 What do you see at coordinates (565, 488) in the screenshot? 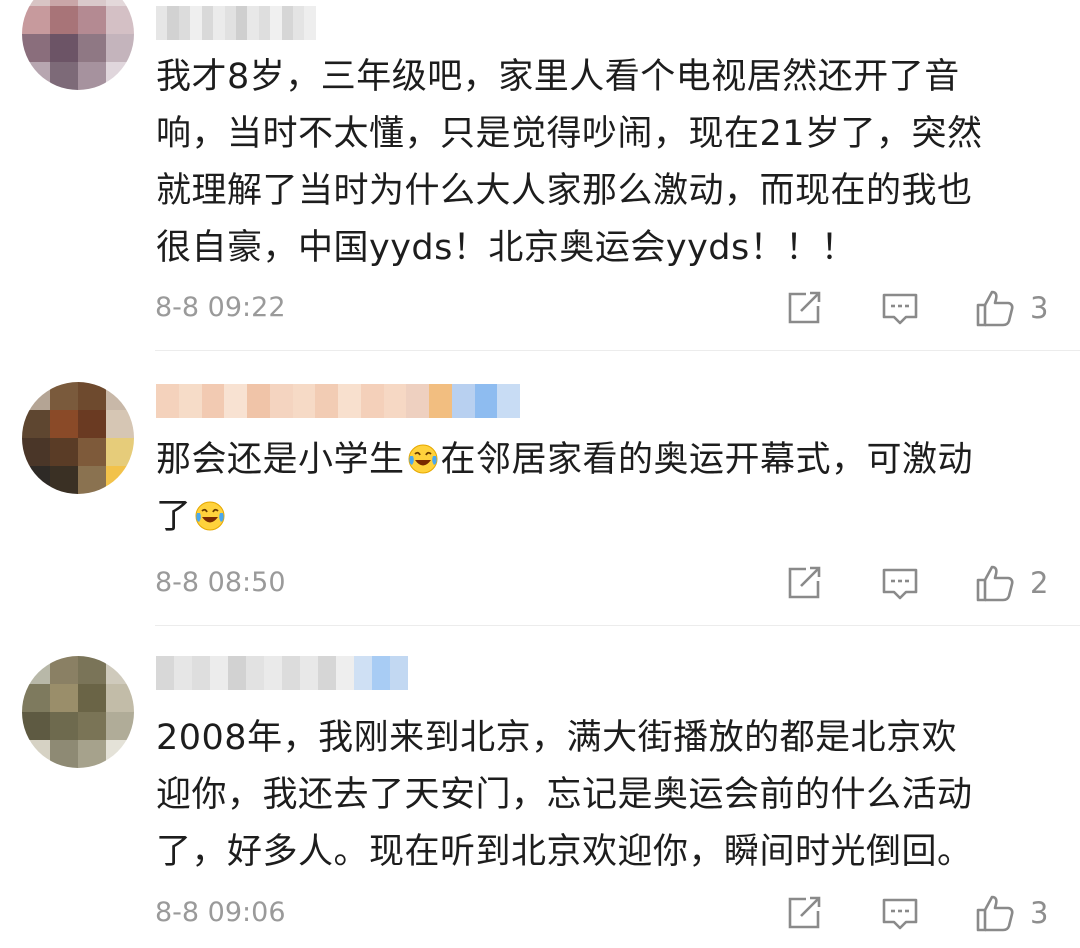
I see `comment-text: 那会还是小学生 在邻居家看的奥运开幕式，可激动 了` at bounding box center [565, 488].